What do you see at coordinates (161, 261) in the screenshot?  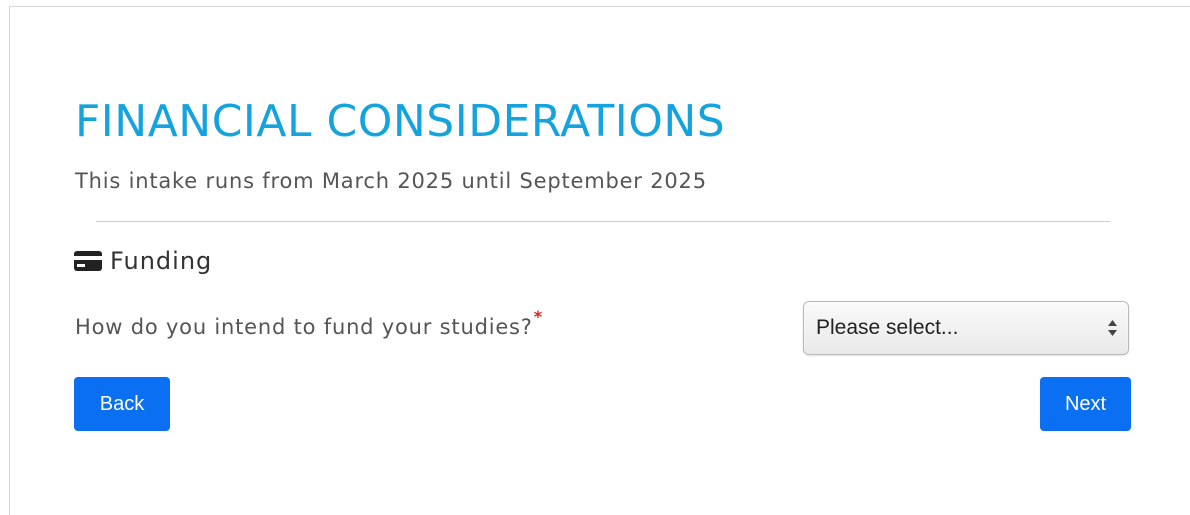 I see `section-label: Funding` at bounding box center [161, 261].